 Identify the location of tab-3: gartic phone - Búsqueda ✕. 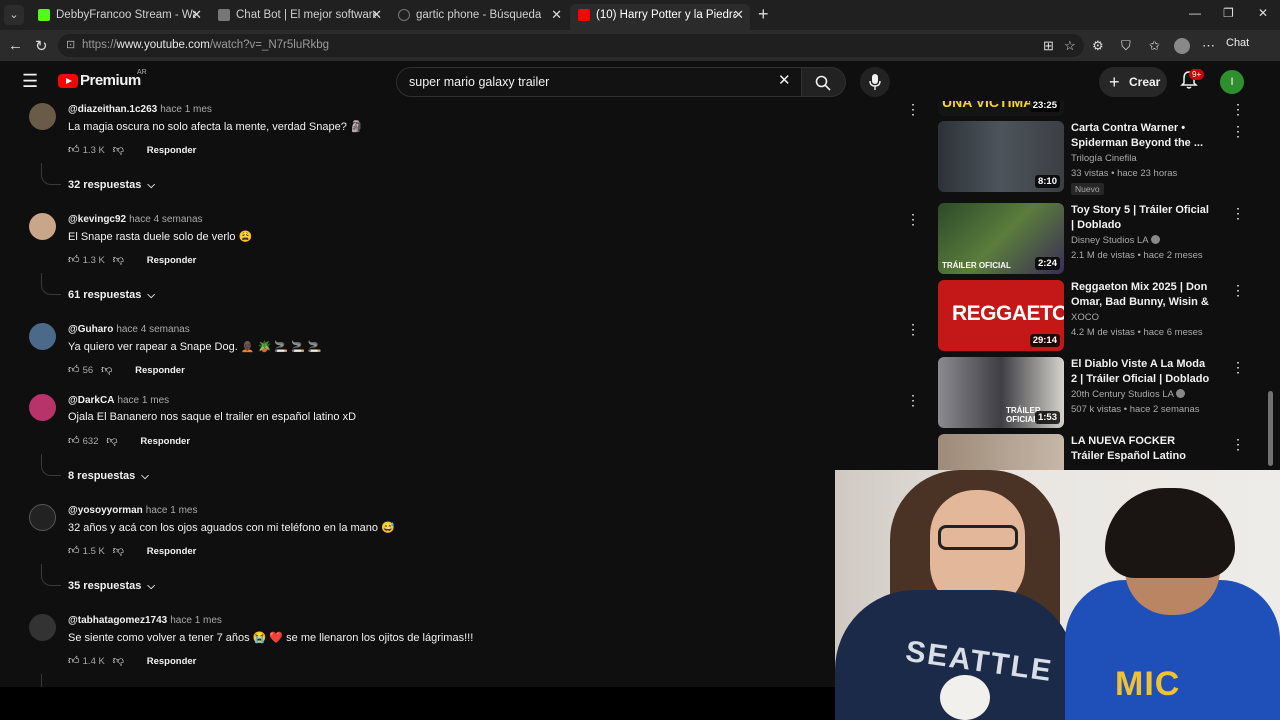
(479, 17).